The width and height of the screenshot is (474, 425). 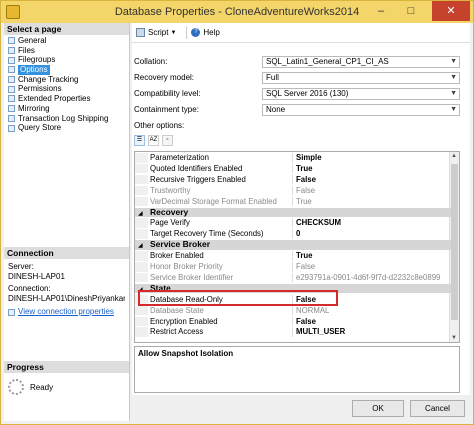 I want to click on scroll-down-icon: ▼, so click(x=454, y=338).